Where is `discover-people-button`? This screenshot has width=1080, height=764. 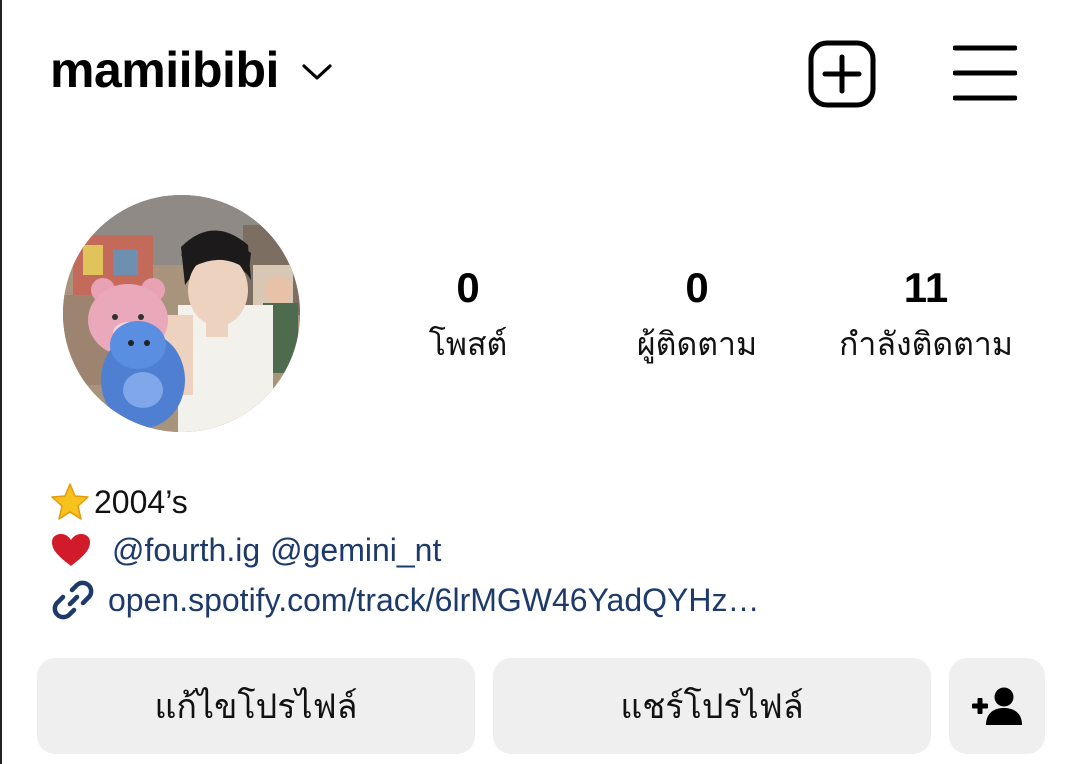 discover-people-button is located at coordinates (997, 706).